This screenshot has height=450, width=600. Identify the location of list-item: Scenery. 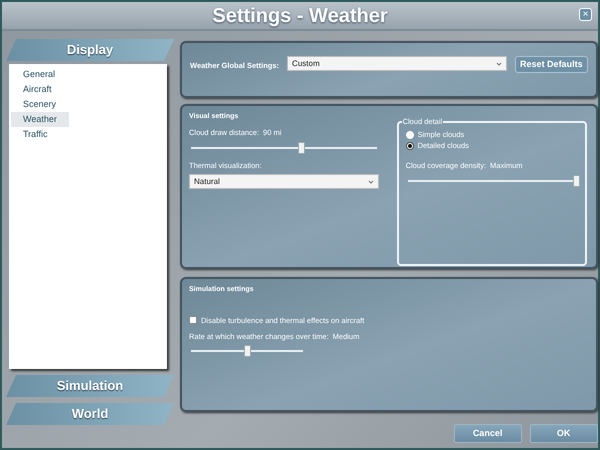
(39, 104).